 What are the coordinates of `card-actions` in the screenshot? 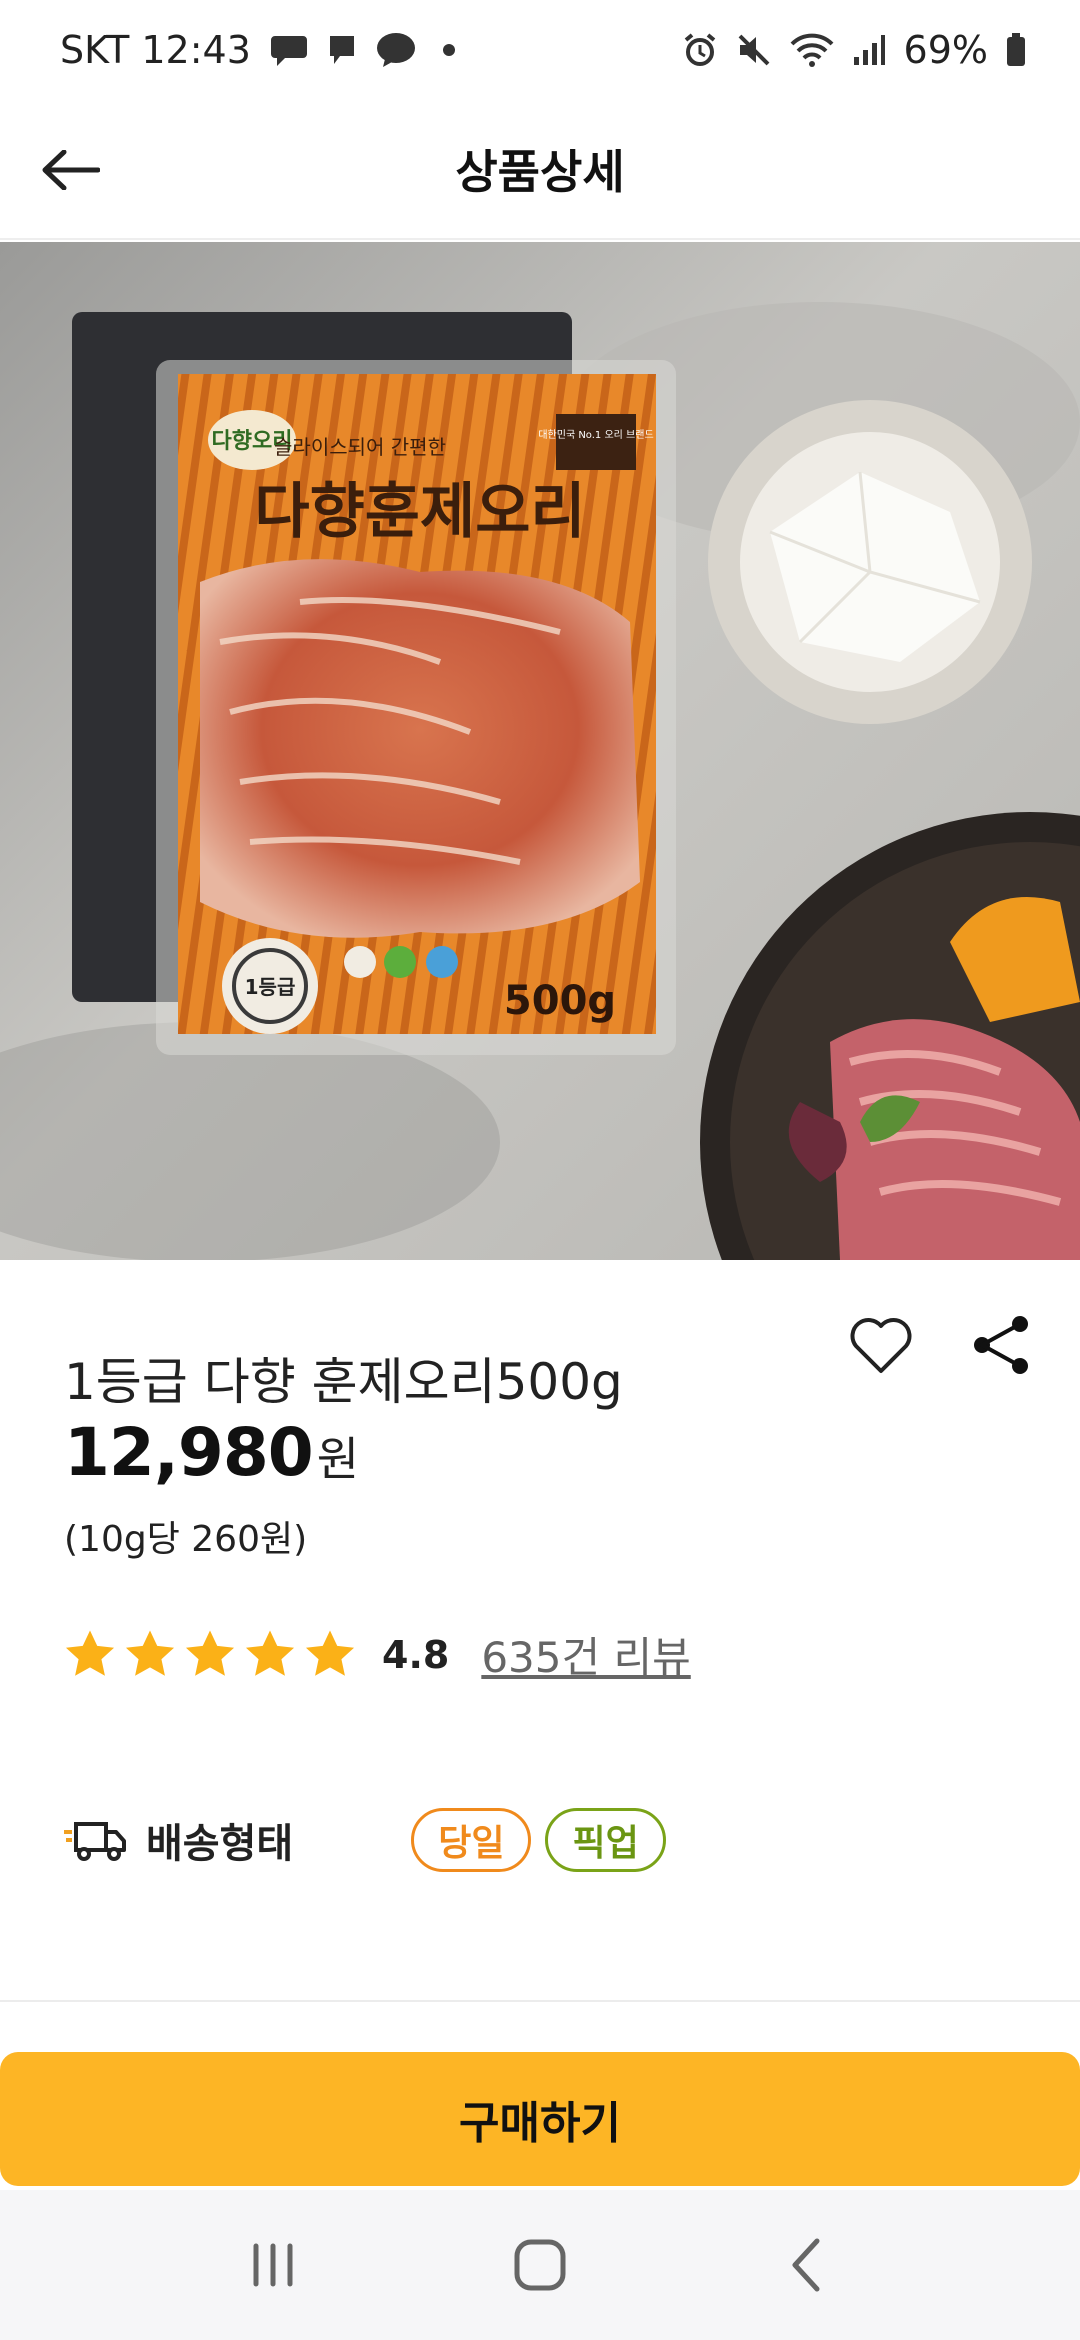 It's located at (941, 1345).